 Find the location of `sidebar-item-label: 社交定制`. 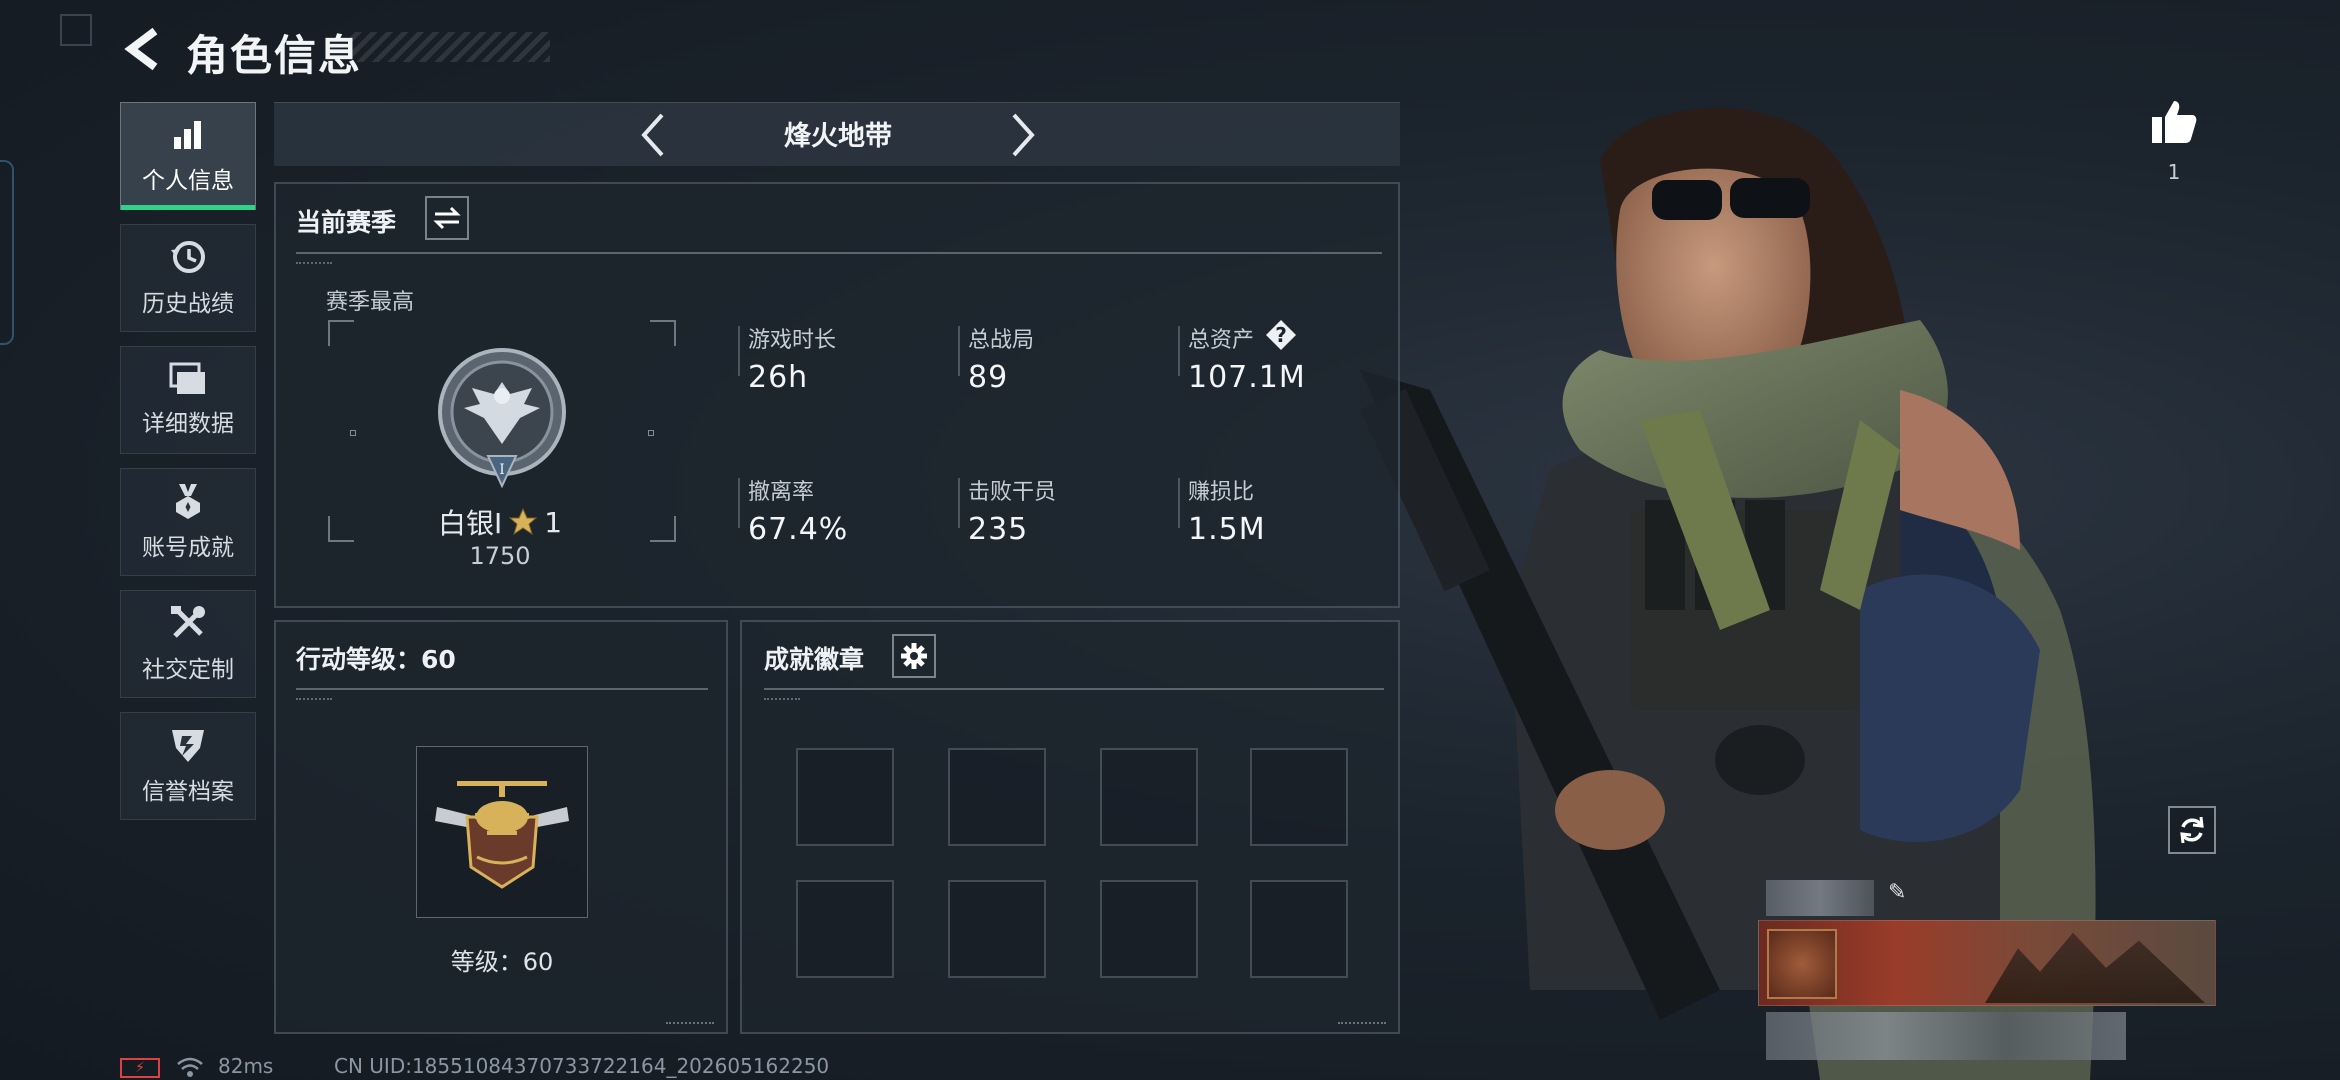

sidebar-item-label: 社交定制 is located at coordinates (188, 670).